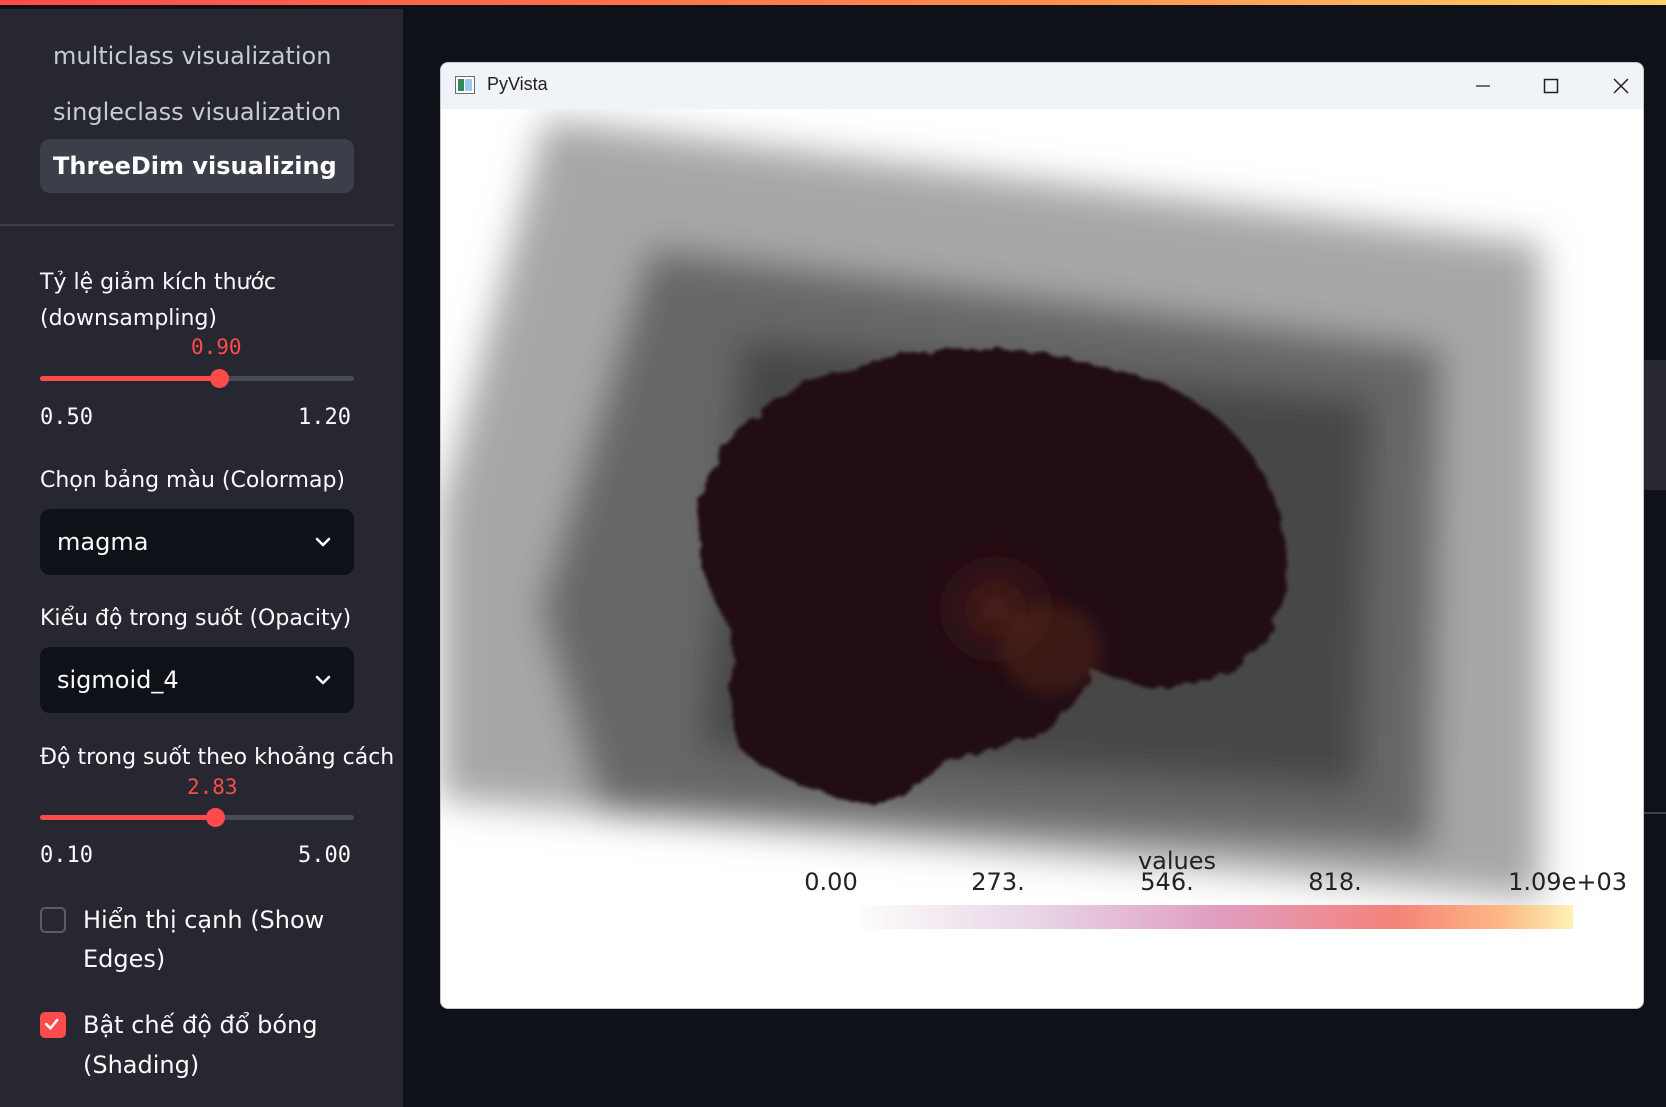 The image size is (1666, 1107). I want to click on distance-opacity-max: 5.00, so click(324, 855).